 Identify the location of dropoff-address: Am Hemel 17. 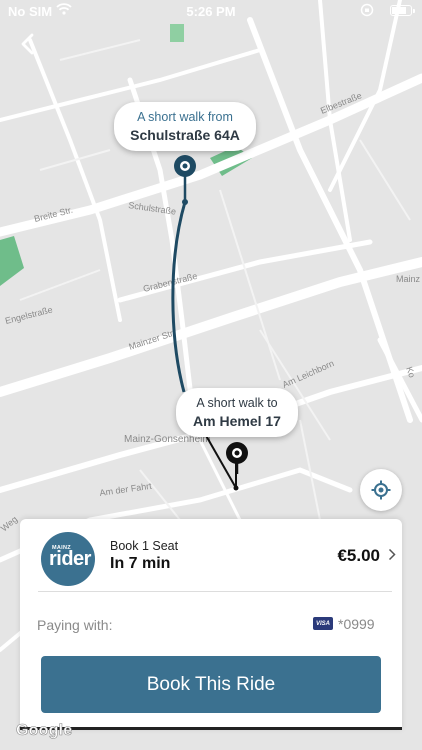
(237, 421).